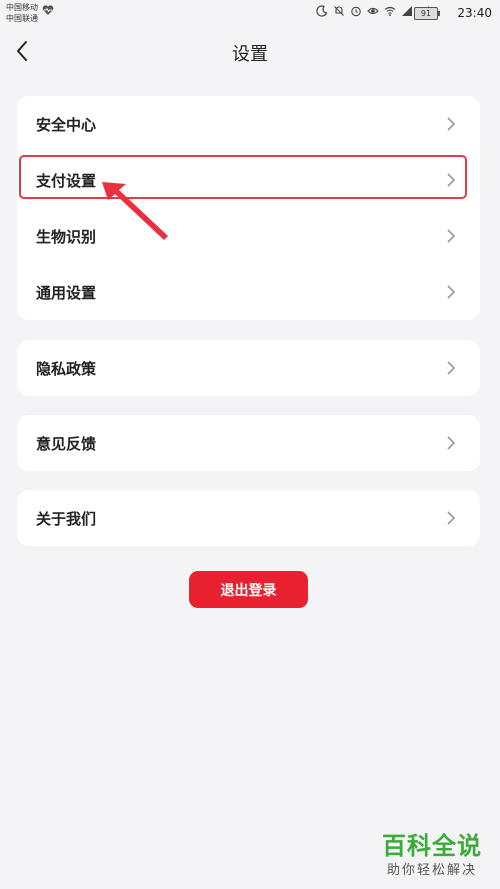 The width and height of the screenshot is (500, 889). I want to click on page-title: 设置, so click(250, 54).